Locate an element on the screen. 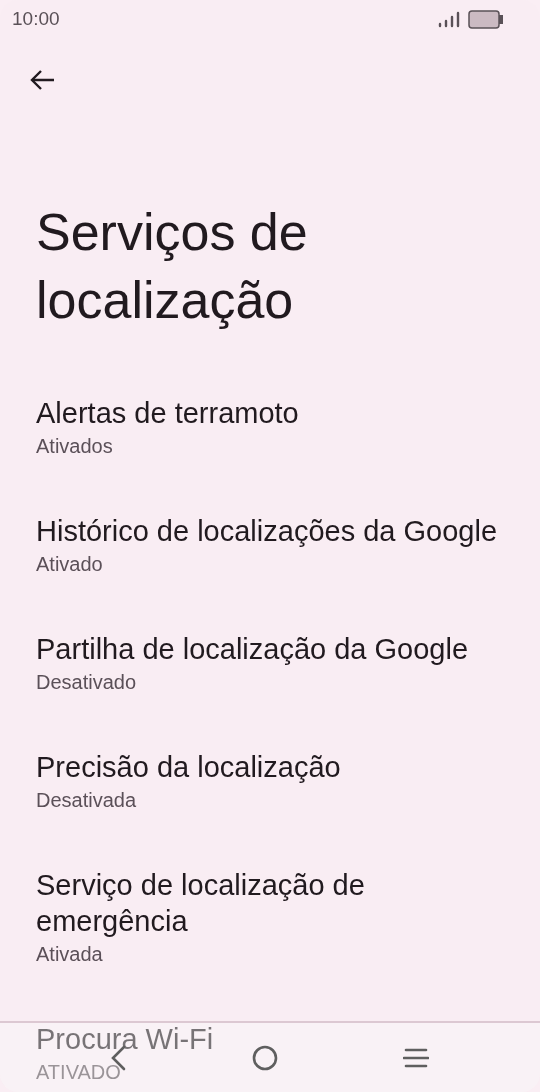  setting-title: Alertas de terramoto is located at coordinates (167, 413).